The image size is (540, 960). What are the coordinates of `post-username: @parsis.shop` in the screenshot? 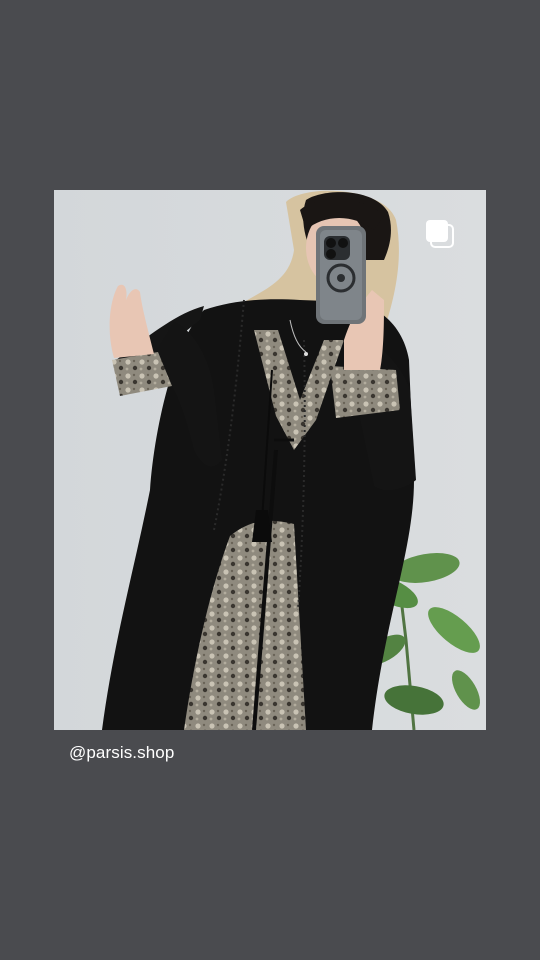 It's located at (121, 753).